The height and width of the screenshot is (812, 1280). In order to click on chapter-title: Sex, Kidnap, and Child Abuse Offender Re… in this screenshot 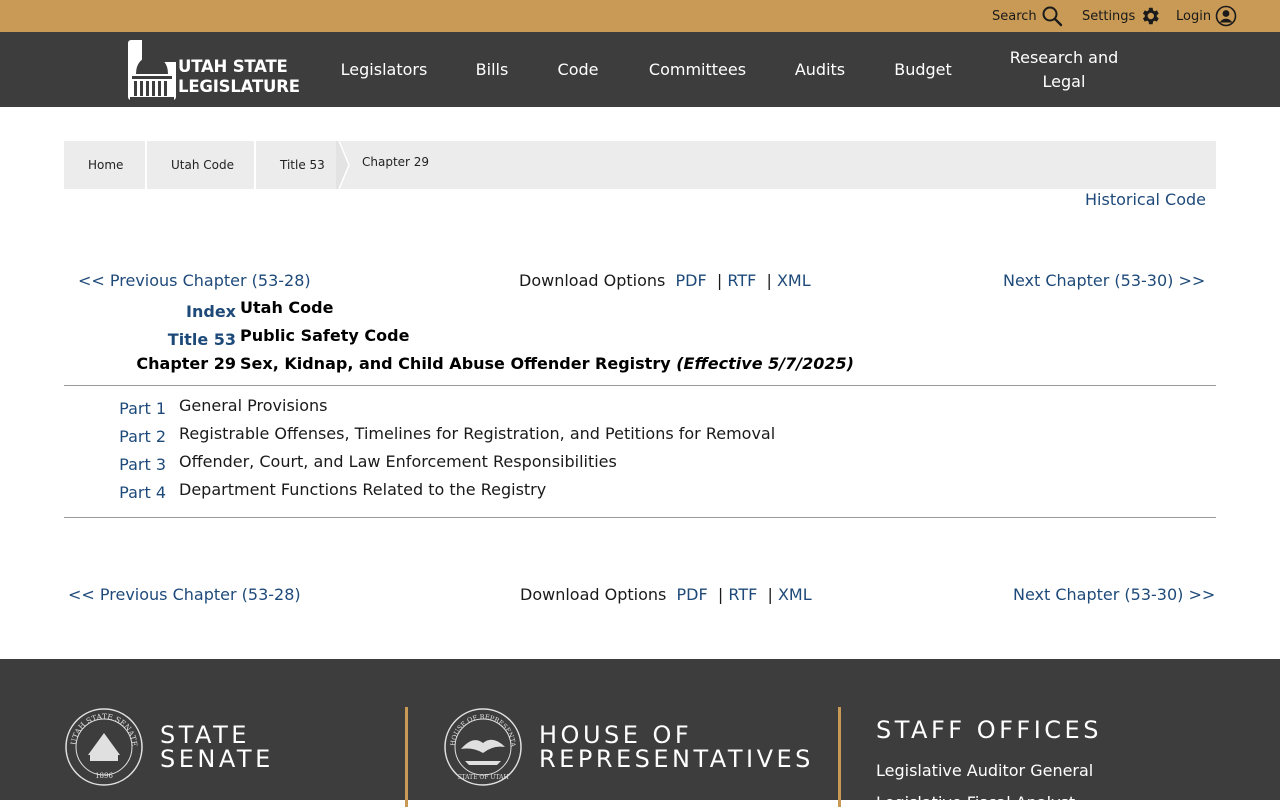, I will do `click(455, 363)`.